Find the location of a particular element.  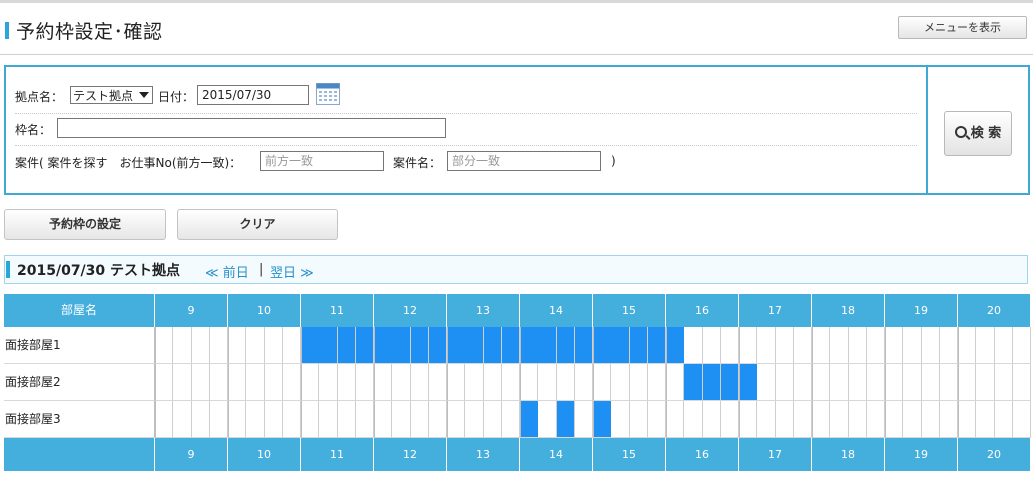

clear-button: クリア is located at coordinates (257, 224).